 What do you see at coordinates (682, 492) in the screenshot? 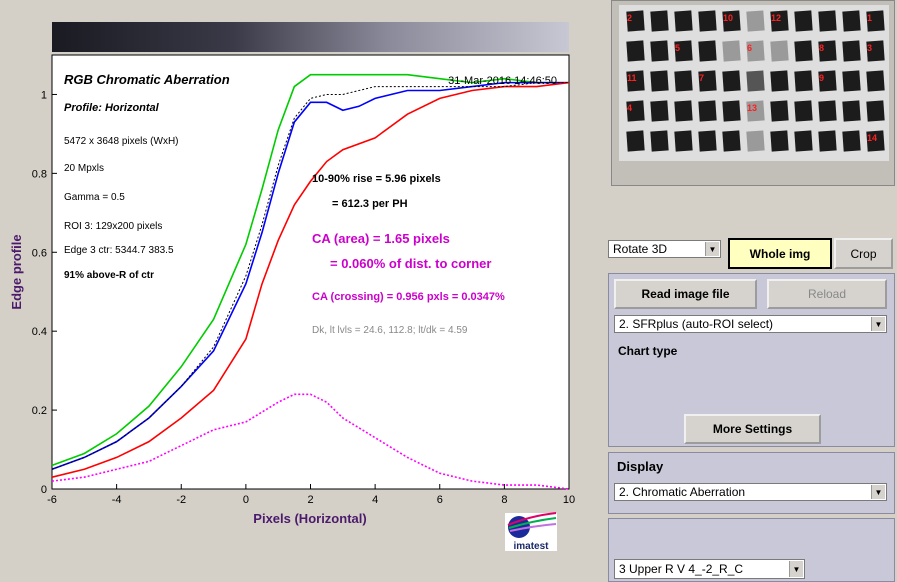
I see `display-select-value: 2. Chromatic Aberration` at bounding box center [682, 492].